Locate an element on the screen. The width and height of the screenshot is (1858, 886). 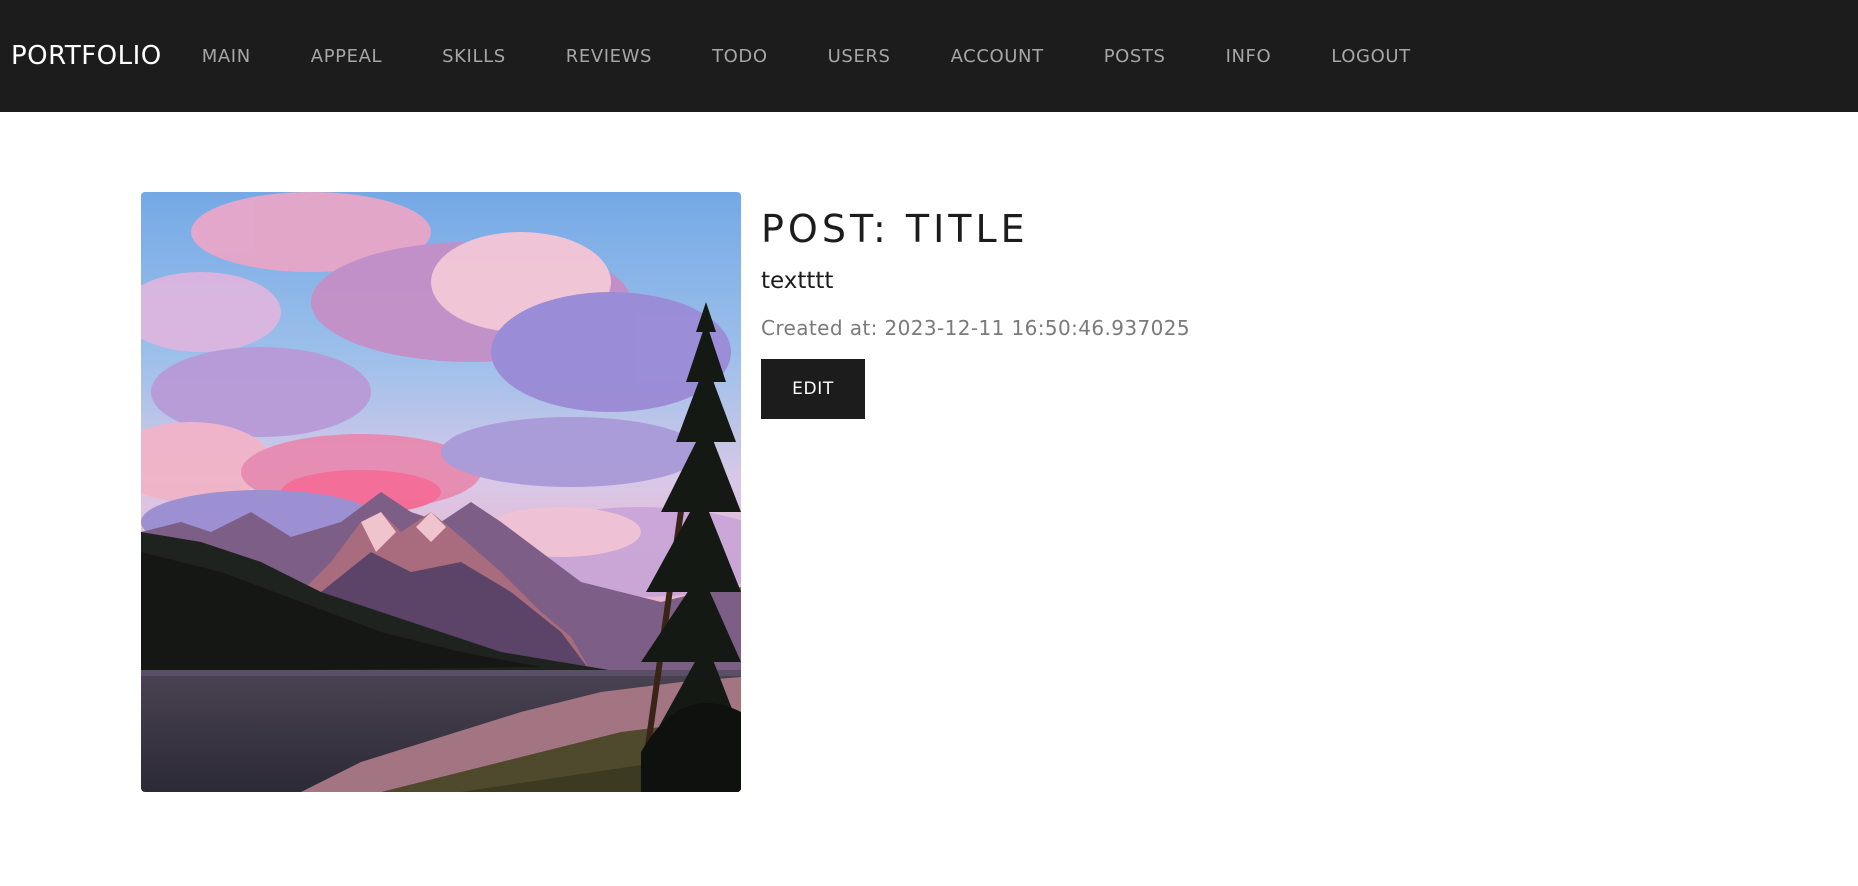
nav-link-main: MAIN is located at coordinates (226, 56).